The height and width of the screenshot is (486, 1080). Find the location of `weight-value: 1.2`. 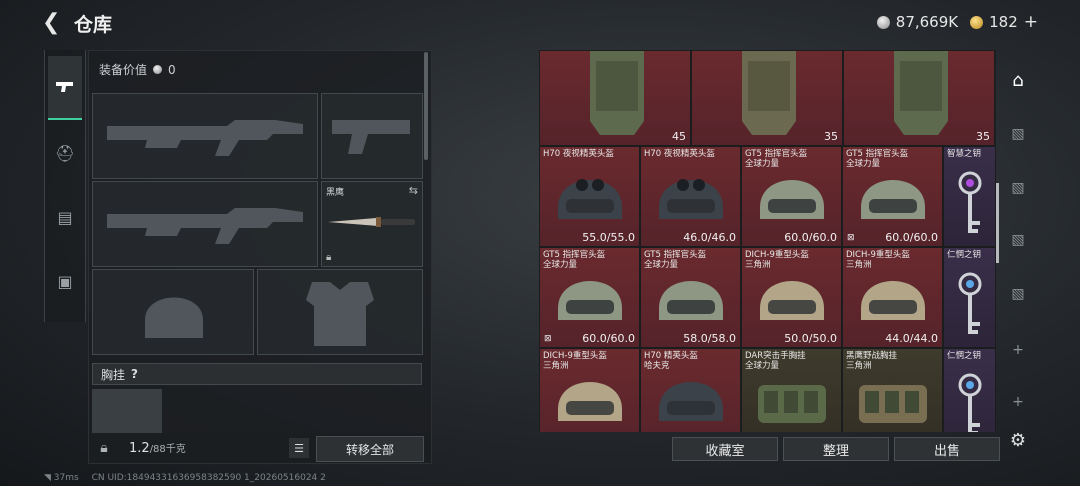

weight-value: 1.2 is located at coordinates (139, 448).